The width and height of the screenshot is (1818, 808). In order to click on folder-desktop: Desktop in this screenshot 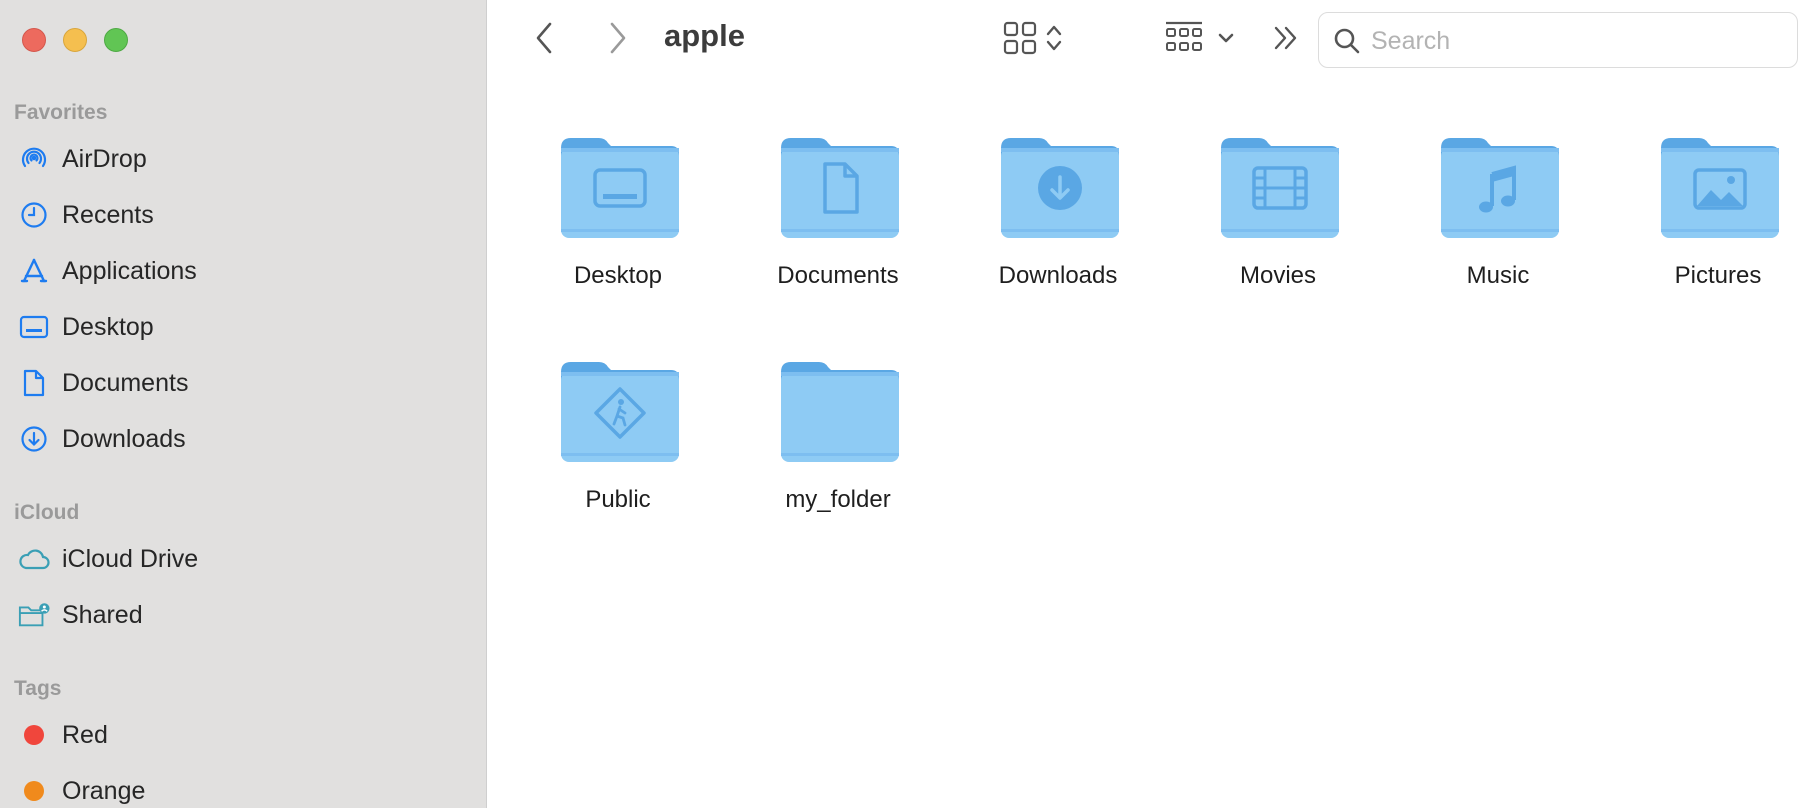, I will do `click(618, 229)`.